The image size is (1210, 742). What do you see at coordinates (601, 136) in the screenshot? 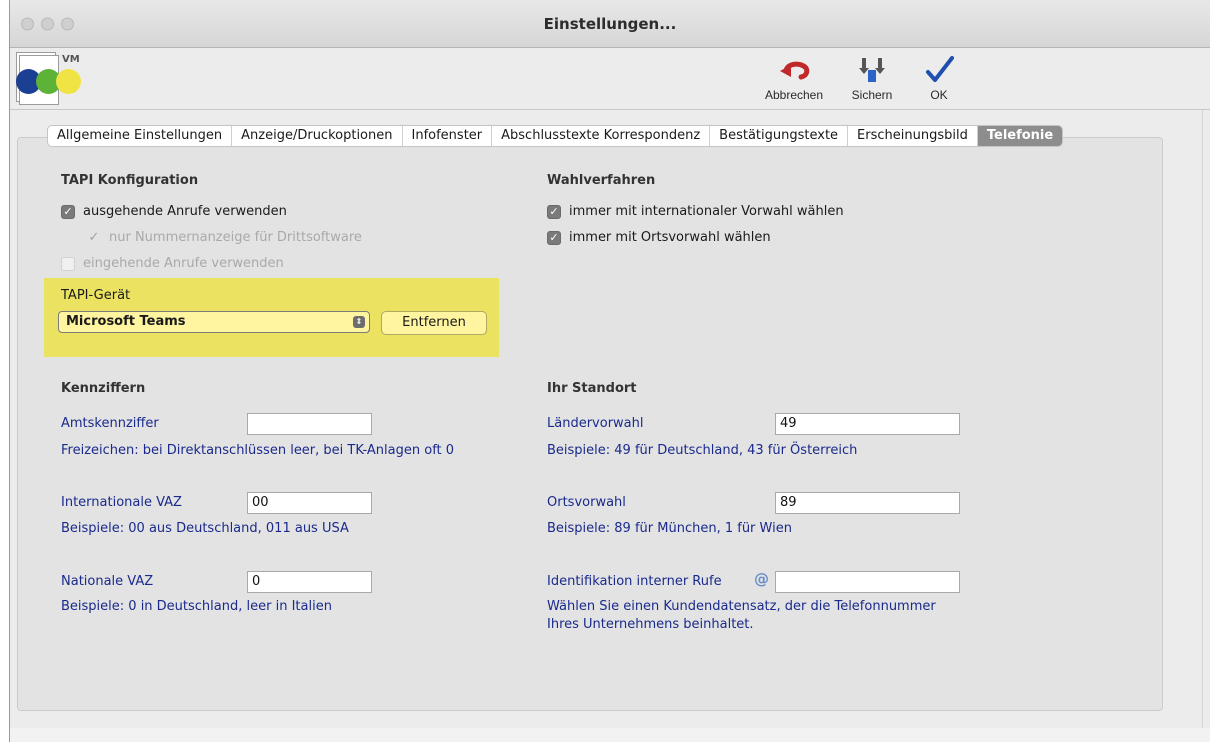
I see `tab-abschlusstexte: Abschlusstexte Korrespondenz` at bounding box center [601, 136].